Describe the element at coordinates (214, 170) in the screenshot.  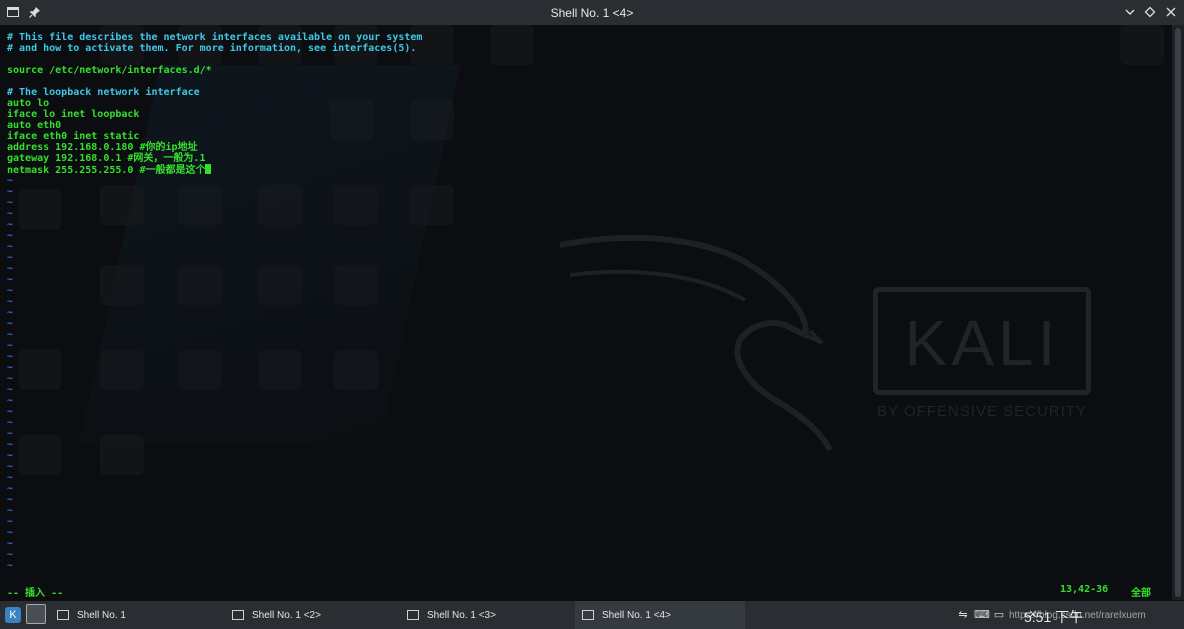
I see `editor-line: netmask 255.255.255.0 #一般都是这个` at that location.